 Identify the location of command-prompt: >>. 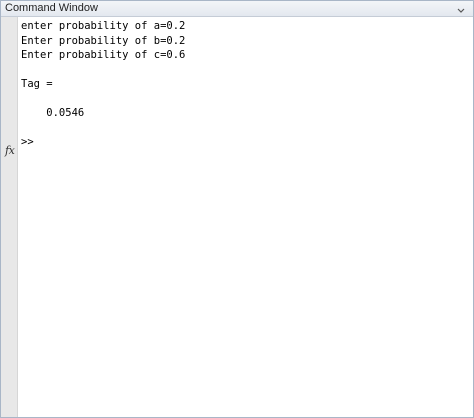
(244, 142).